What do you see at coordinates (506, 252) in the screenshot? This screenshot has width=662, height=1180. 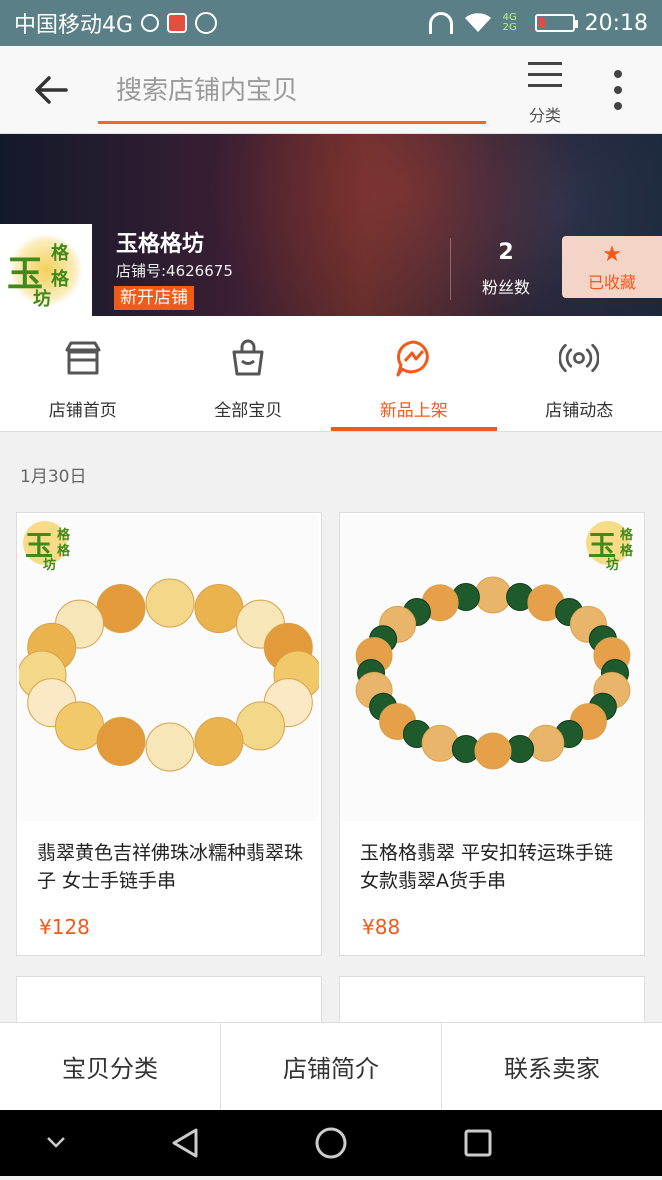 I see `fans-count: 2` at bounding box center [506, 252].